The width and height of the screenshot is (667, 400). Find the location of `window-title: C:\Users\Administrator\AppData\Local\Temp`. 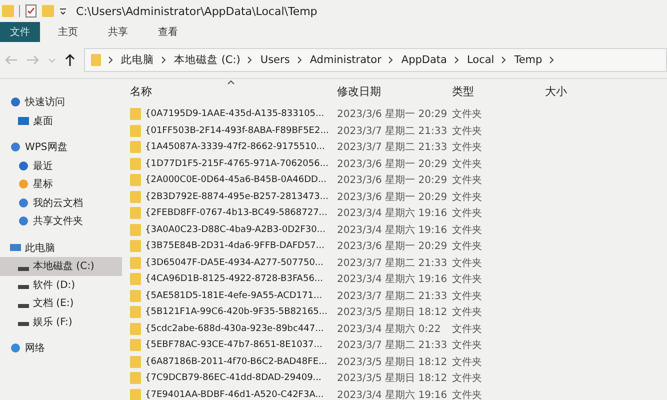

window-title: C:\Users\Administrator\AppData\Local\Temp is located at coordinates (197, 11).